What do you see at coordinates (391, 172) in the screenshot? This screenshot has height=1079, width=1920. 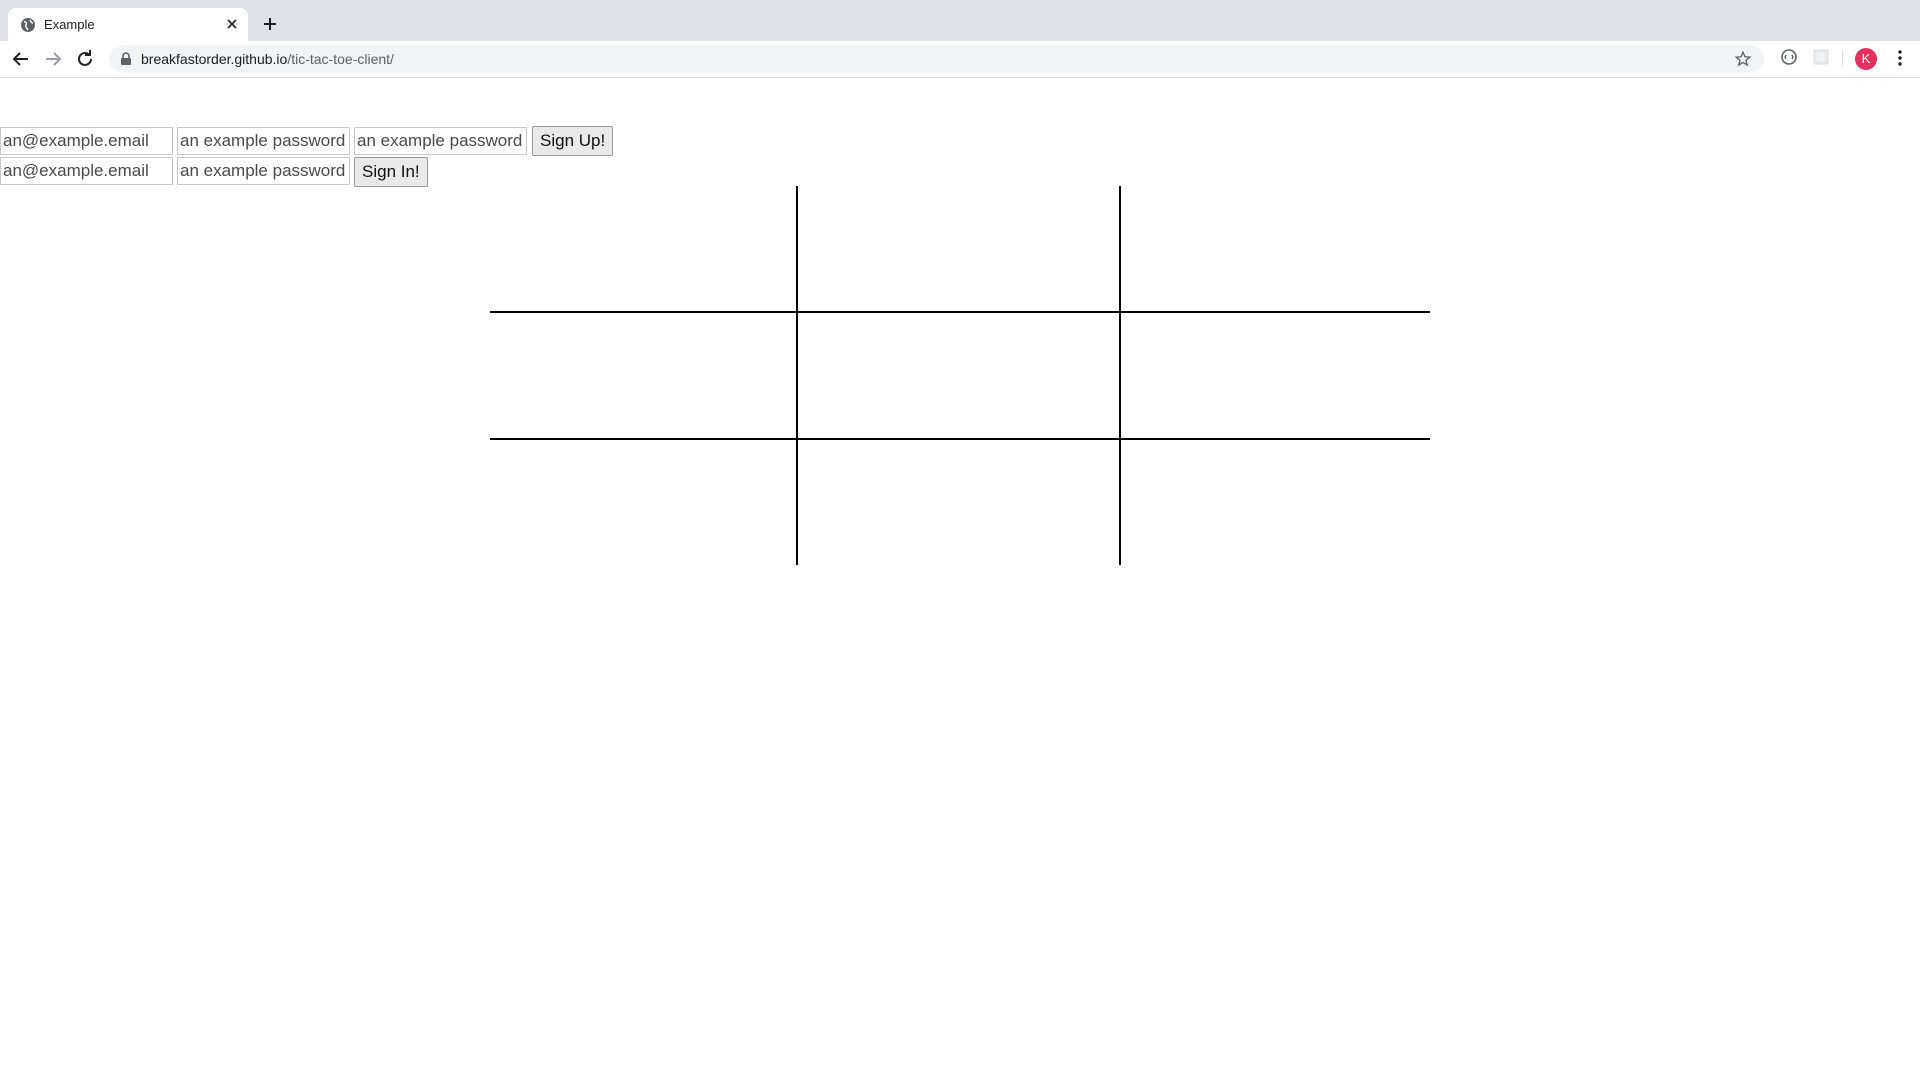 I see `sign-in-button: Sign In!` at bounding box center [391, 172].